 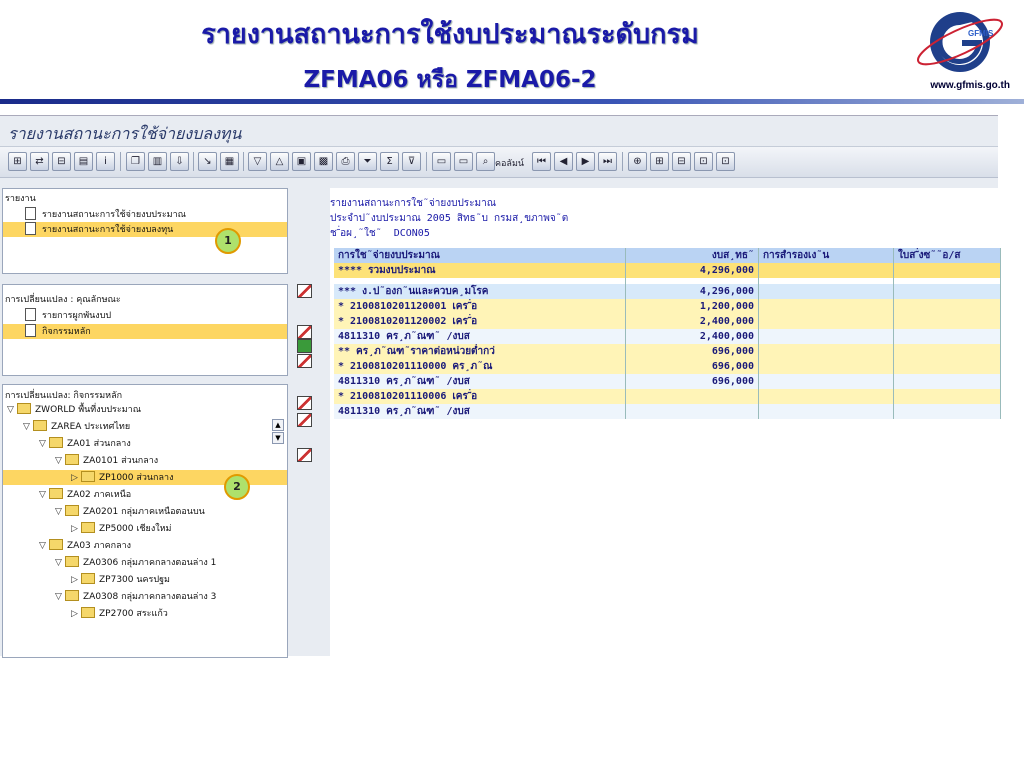 What do you see at coordinates (389, 161) in the screenshot?
I see `sum-icon: Σ` at bounding box center [389, 161].